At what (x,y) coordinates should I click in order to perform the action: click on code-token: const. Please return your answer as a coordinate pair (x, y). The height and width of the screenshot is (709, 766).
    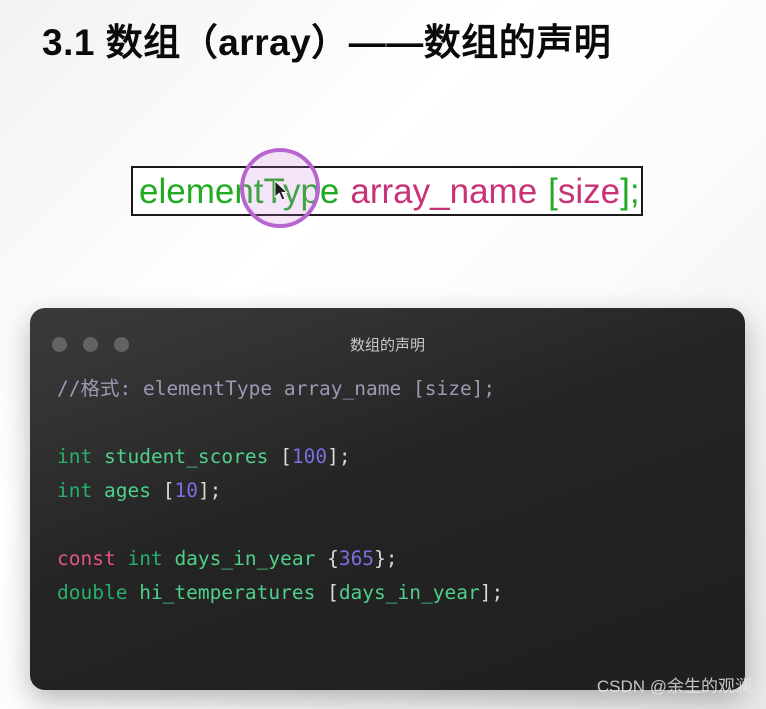
    Looking at the image, I should click on (86, 558).